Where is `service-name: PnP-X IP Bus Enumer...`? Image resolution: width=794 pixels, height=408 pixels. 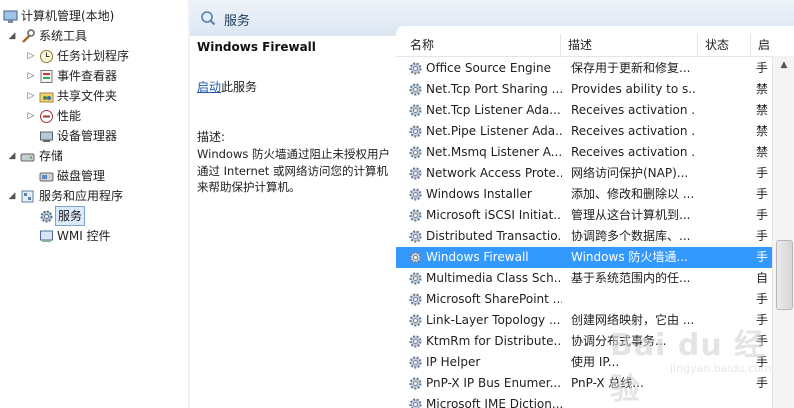
service-name: PnP-X IP Bus Enumer... is located at coordinates (494, 383).